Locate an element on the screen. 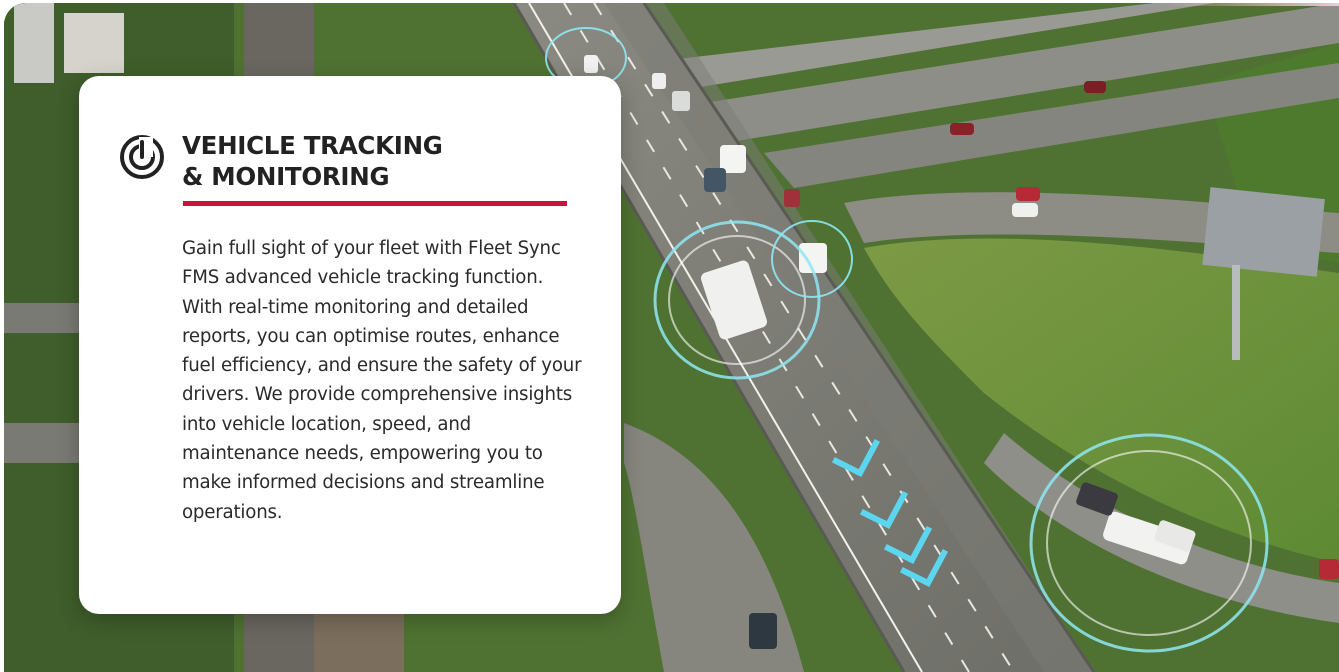 The height and width of the screenshot is (672, 1339). card-title: VEHICLE TRACKING & MONITORING is located at coordinates (382, 161).